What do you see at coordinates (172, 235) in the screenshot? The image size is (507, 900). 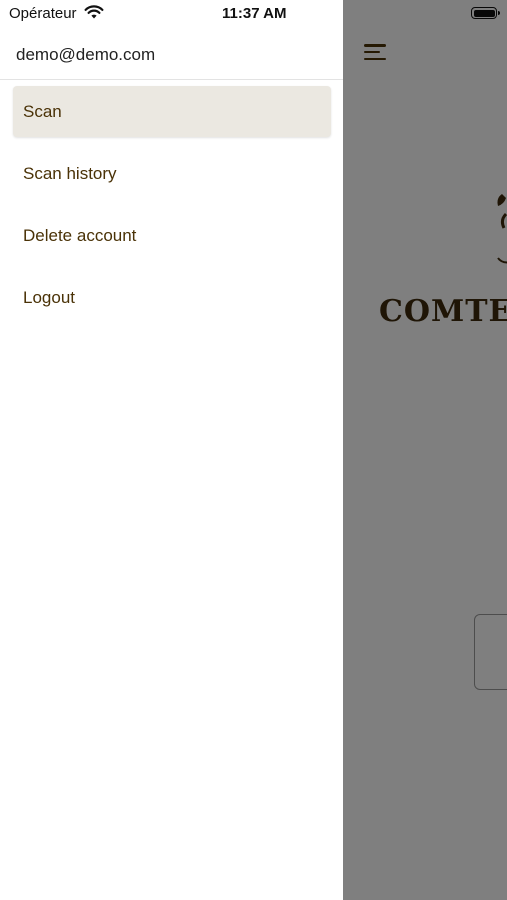 I see `drawer-item-delete-account: Delete account` at bounding box center [172, 235].